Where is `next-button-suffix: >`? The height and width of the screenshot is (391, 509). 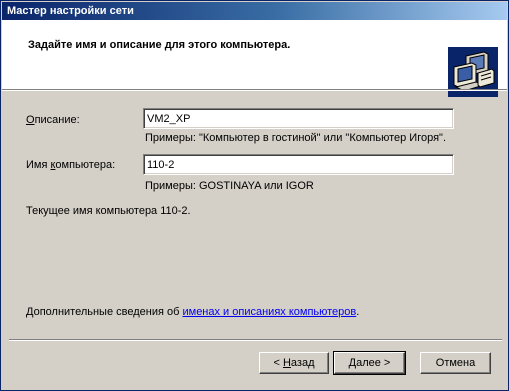 next-button-suffix: > is located at coordinates (385, 363).